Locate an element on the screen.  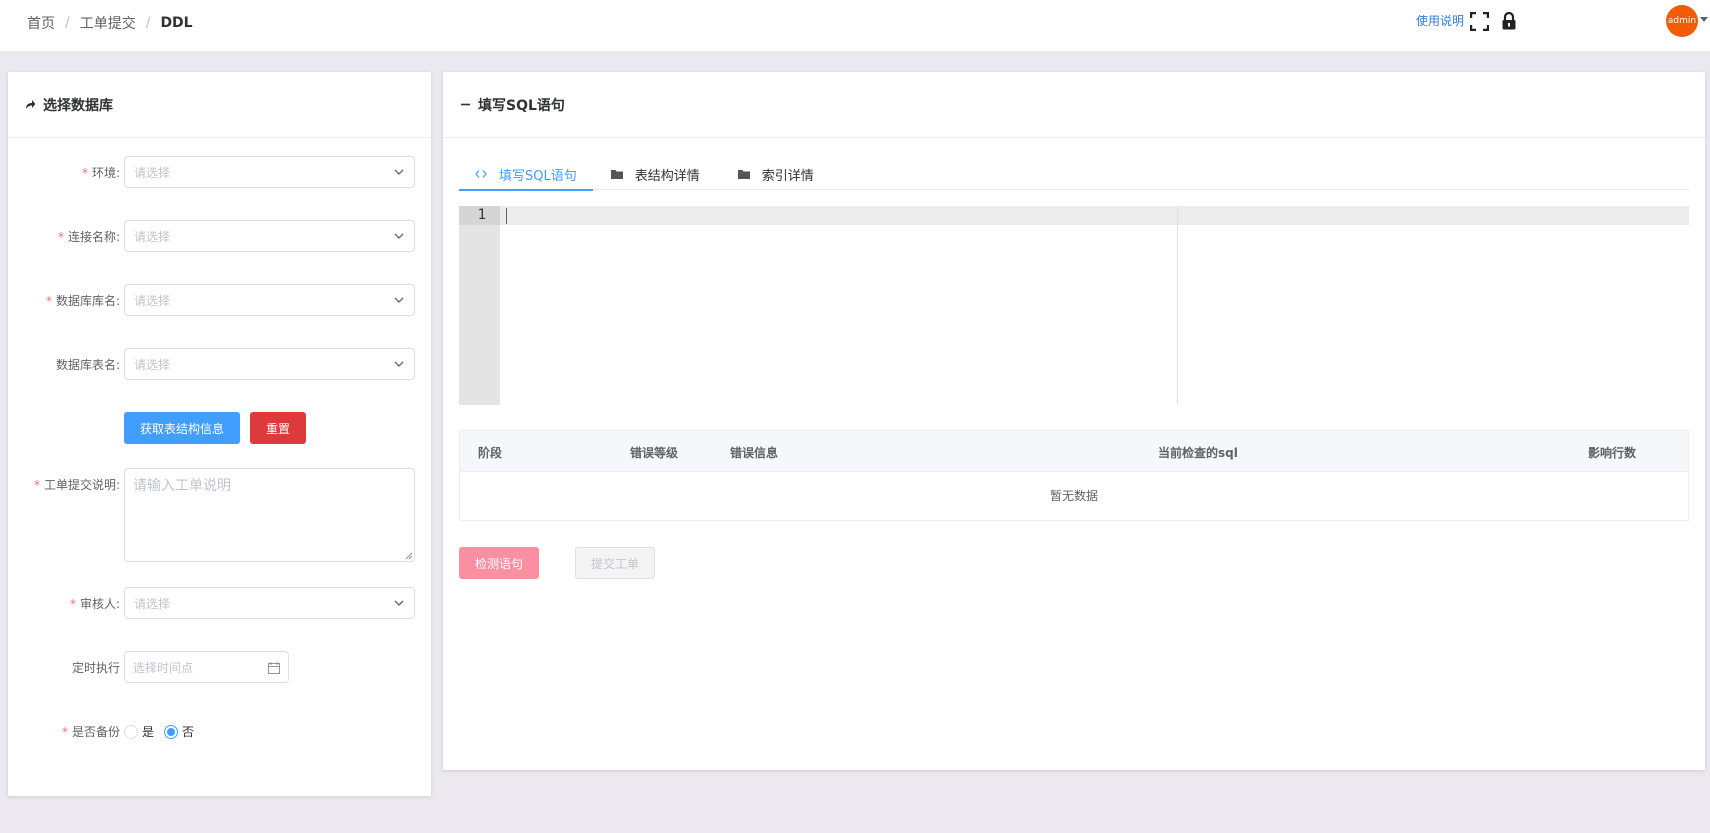
avatar: admin is located at coordinates (1682, 21).